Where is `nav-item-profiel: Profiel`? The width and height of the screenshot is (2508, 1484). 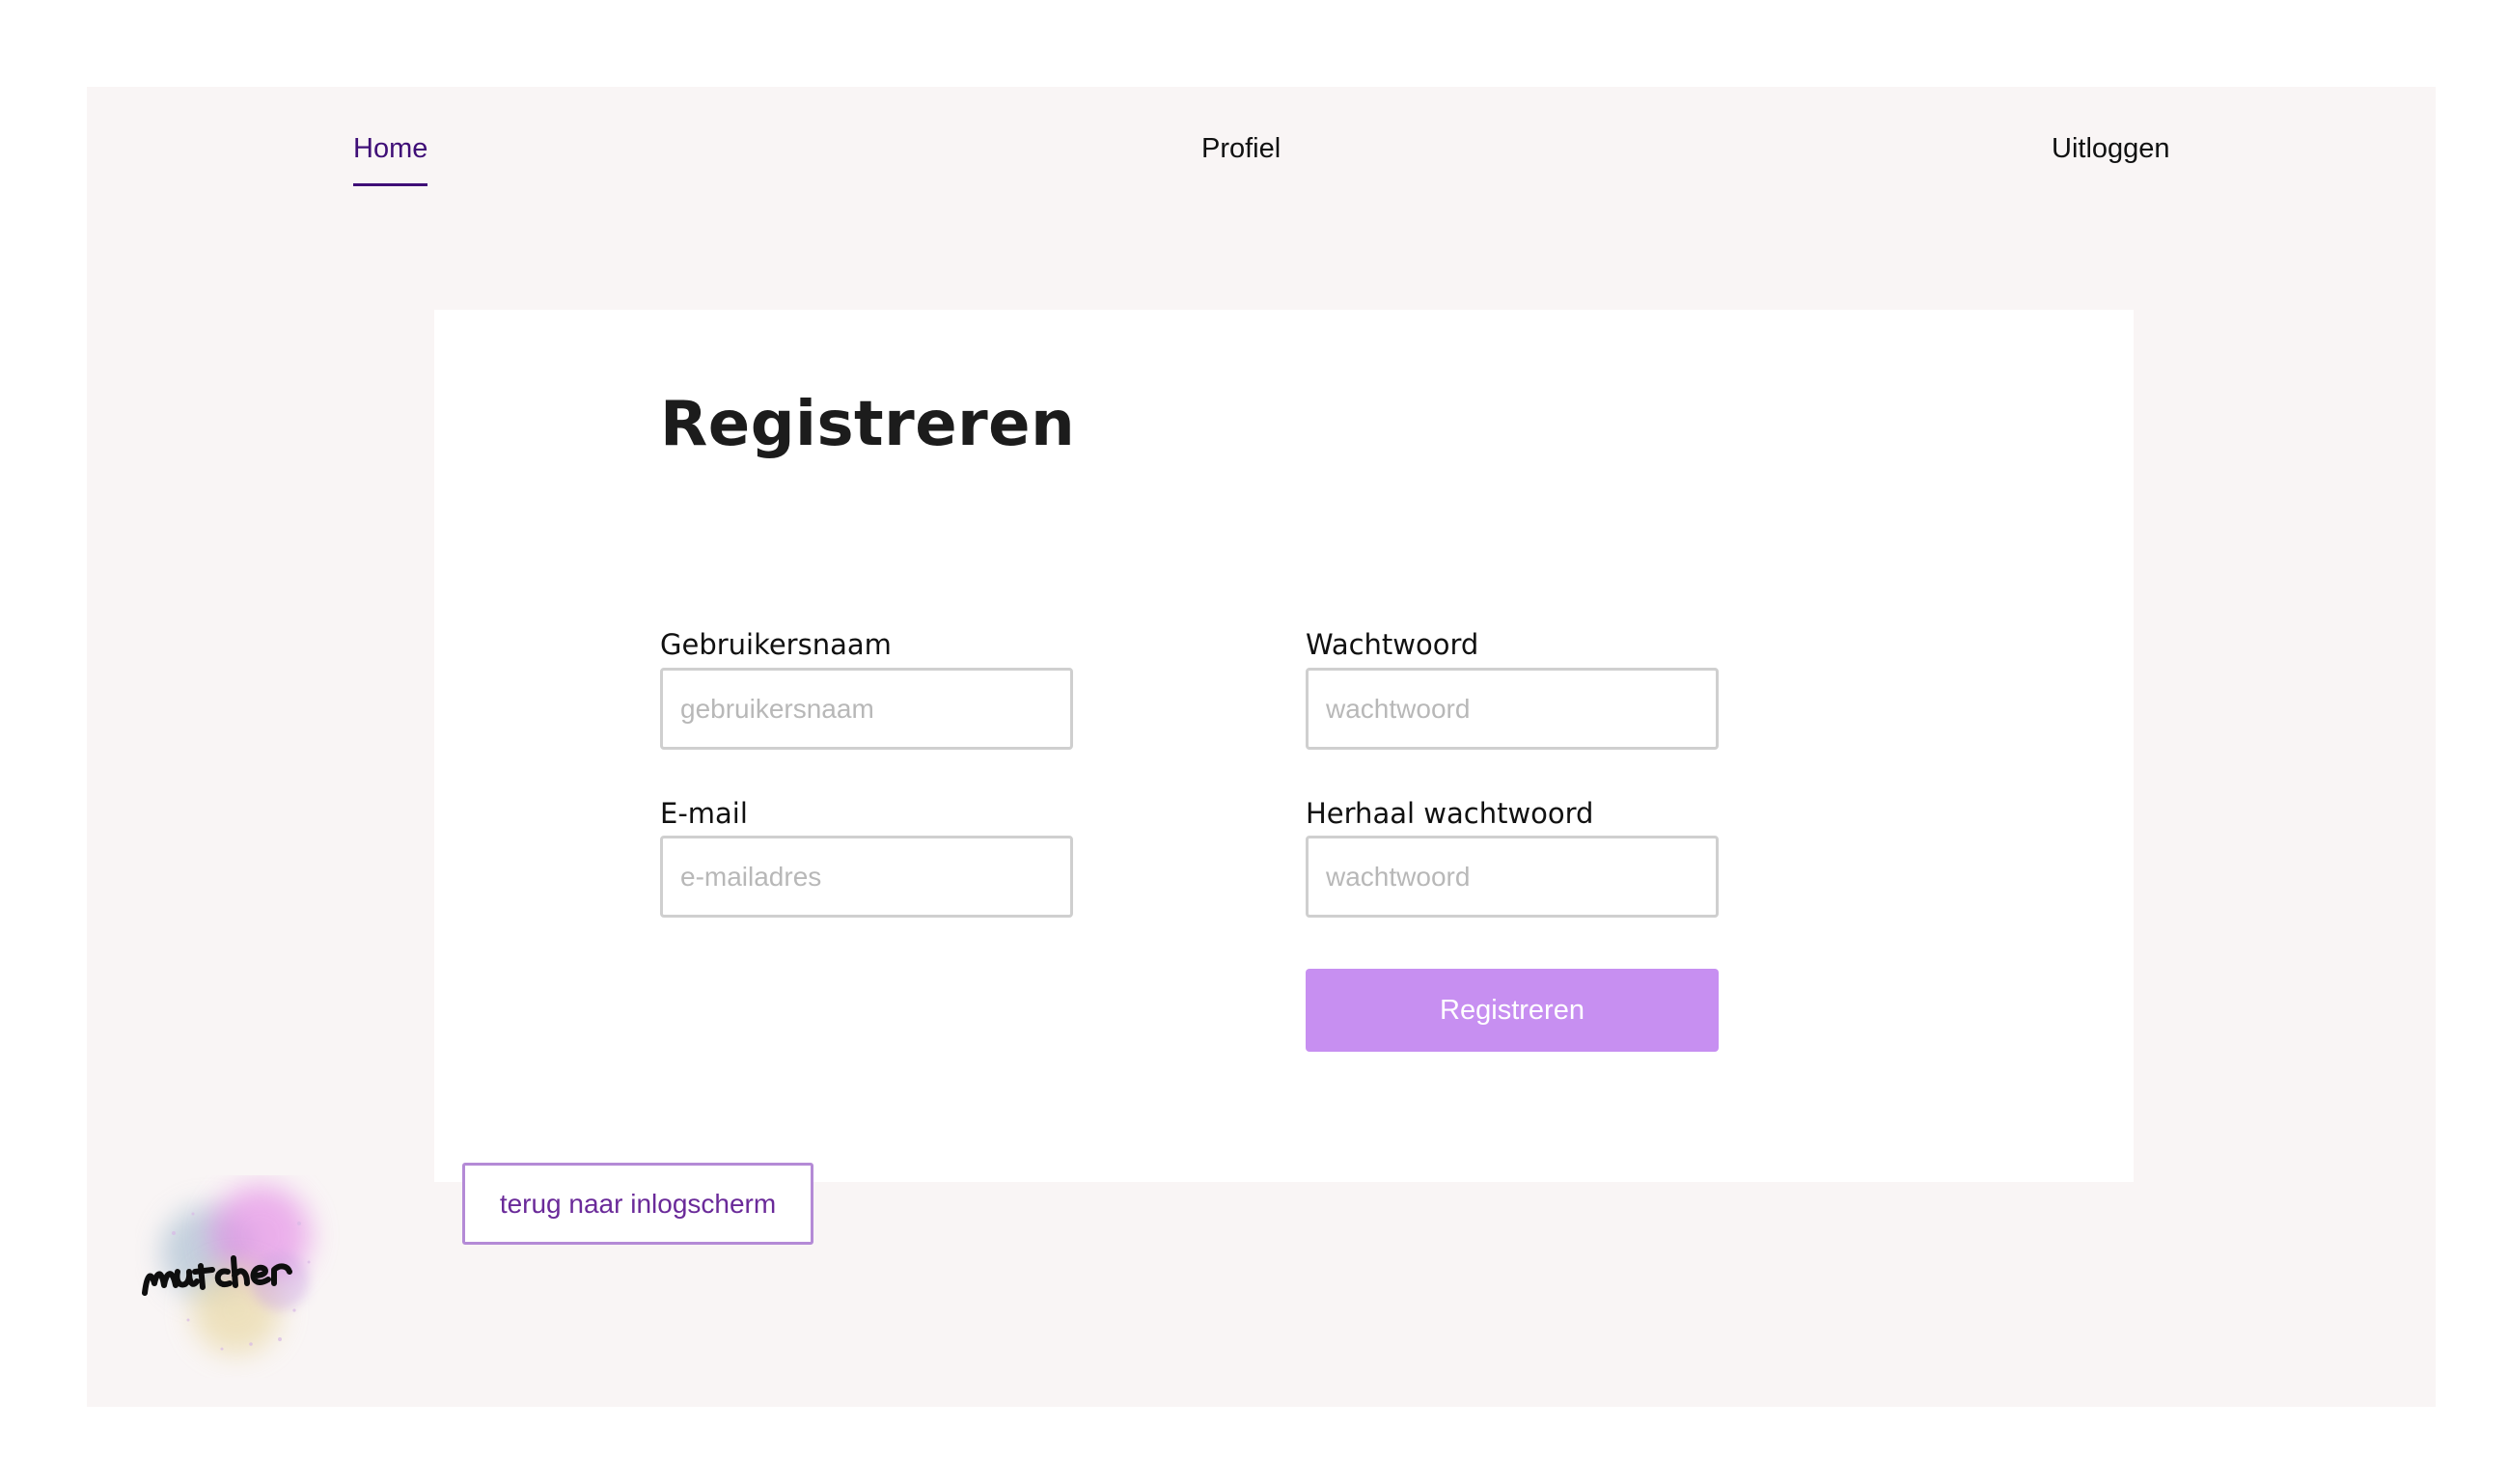
nav-item-profiel: Profiel is located at coordinates (1241, 149).